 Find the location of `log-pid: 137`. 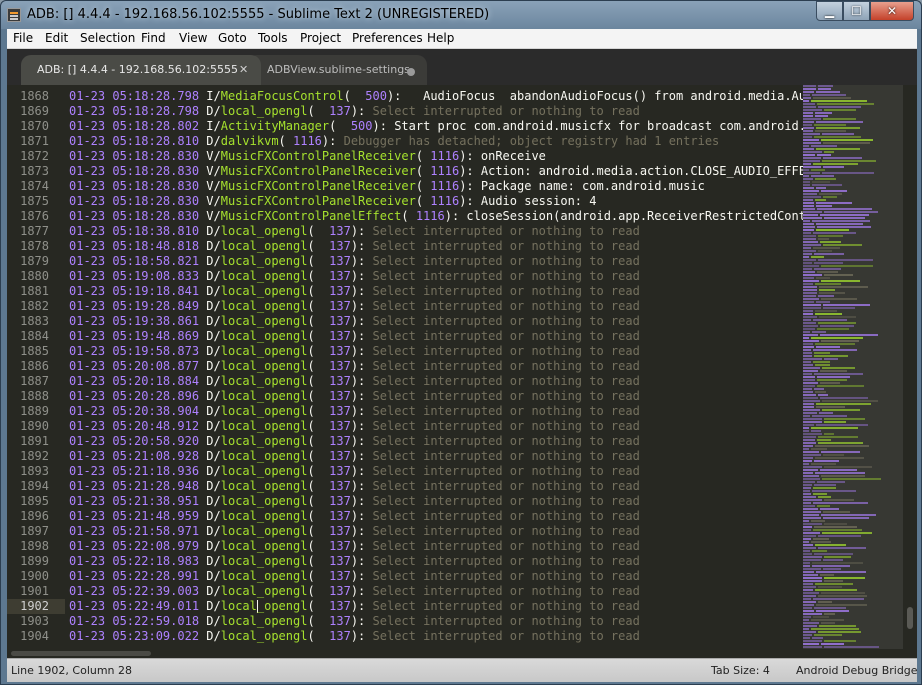

log-pid: 137 is located at coordinates (340, 561).